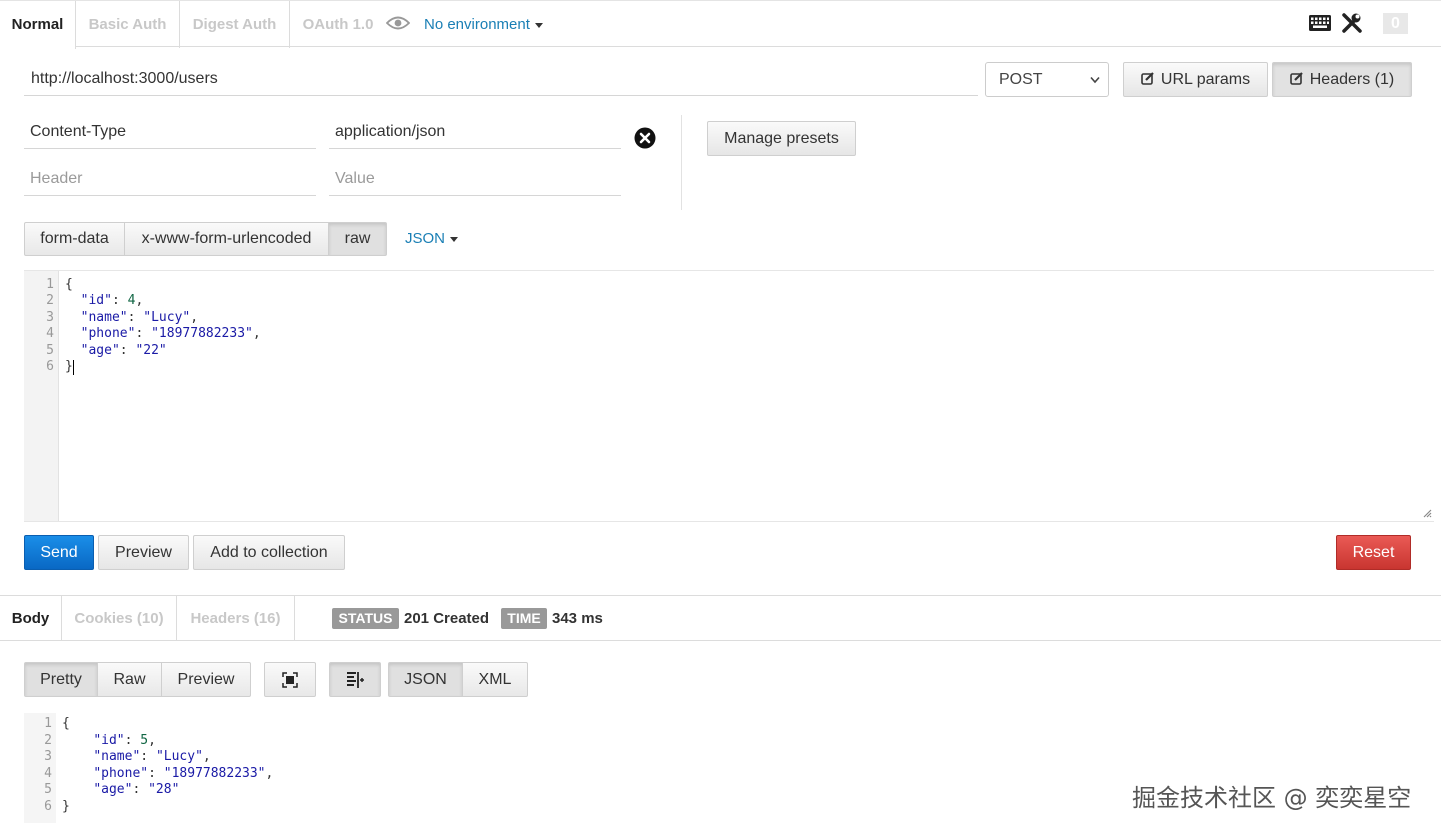 The height and width of the screenshot is (830, 1441). Describe the element at coordinates (1021, 79) in the screenshot. I see `method-value: POST` at that location.